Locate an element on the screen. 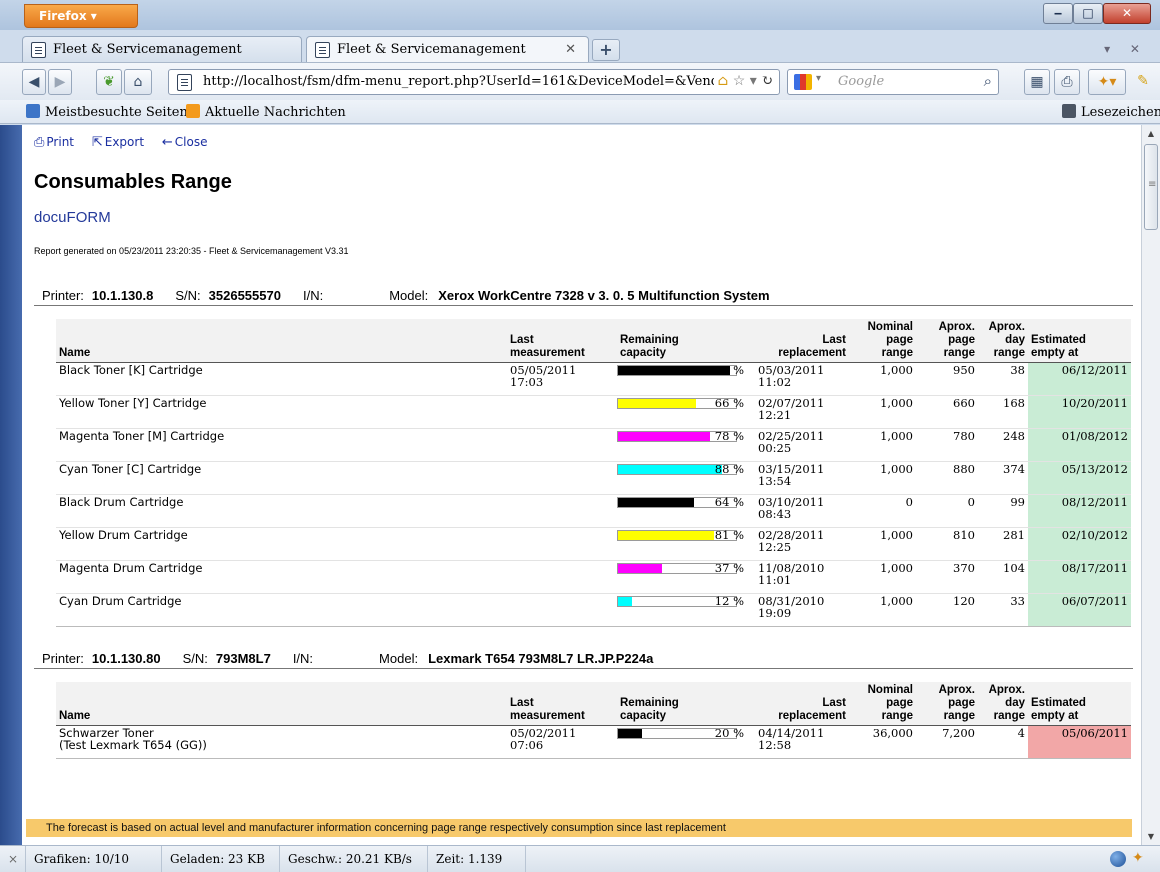  maximize-button: □ is located at coordinates (1088, 13).